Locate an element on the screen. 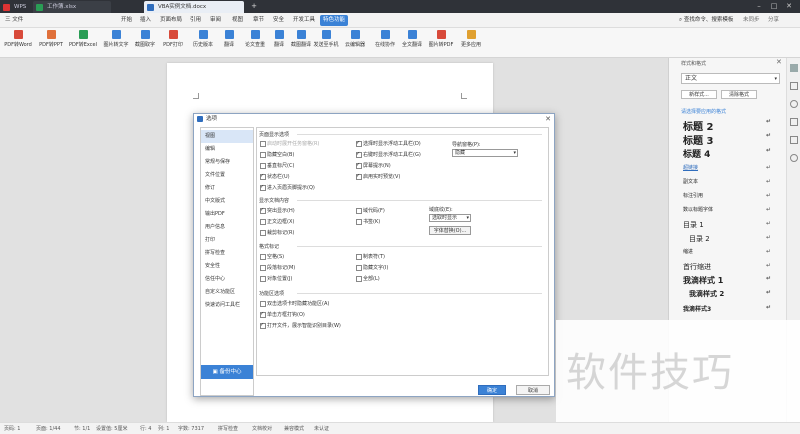 The height and width of the screenshot is (434, 800). style-first-indent: 首行缩进 ↵ is located at coordinates (731, 267).